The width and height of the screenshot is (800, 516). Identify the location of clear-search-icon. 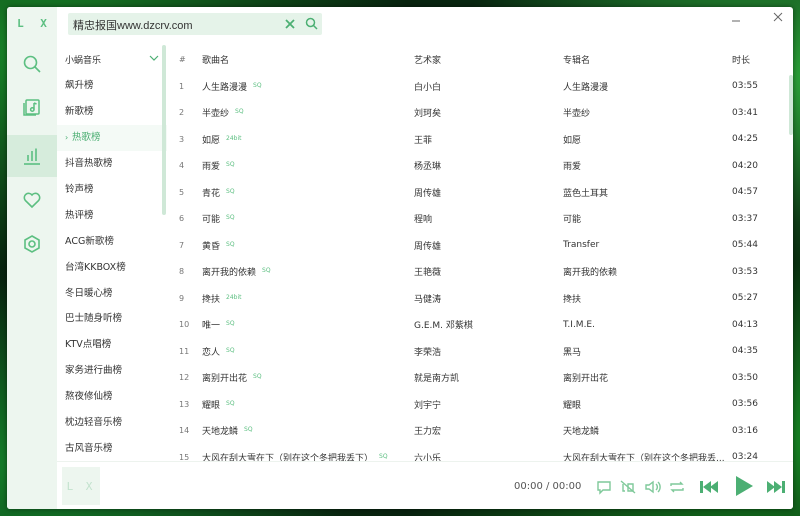
(290, 24).